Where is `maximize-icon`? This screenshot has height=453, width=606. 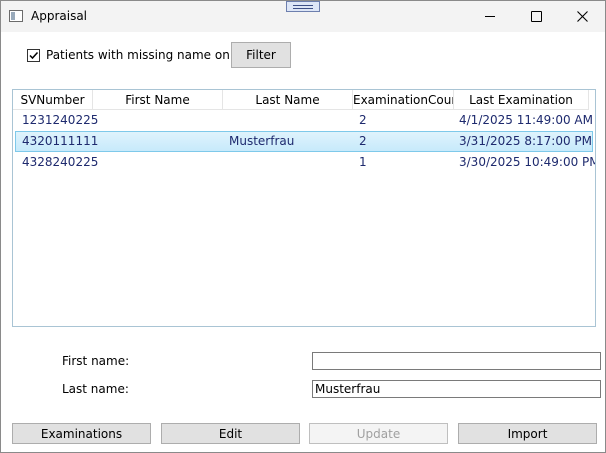 maximize-icon is located at coordinates (536, 16).